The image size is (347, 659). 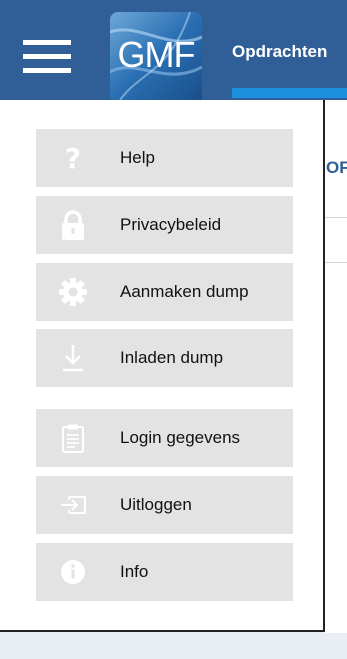 I want to click on menu-item-label: Help, so click(x=137, y=157).